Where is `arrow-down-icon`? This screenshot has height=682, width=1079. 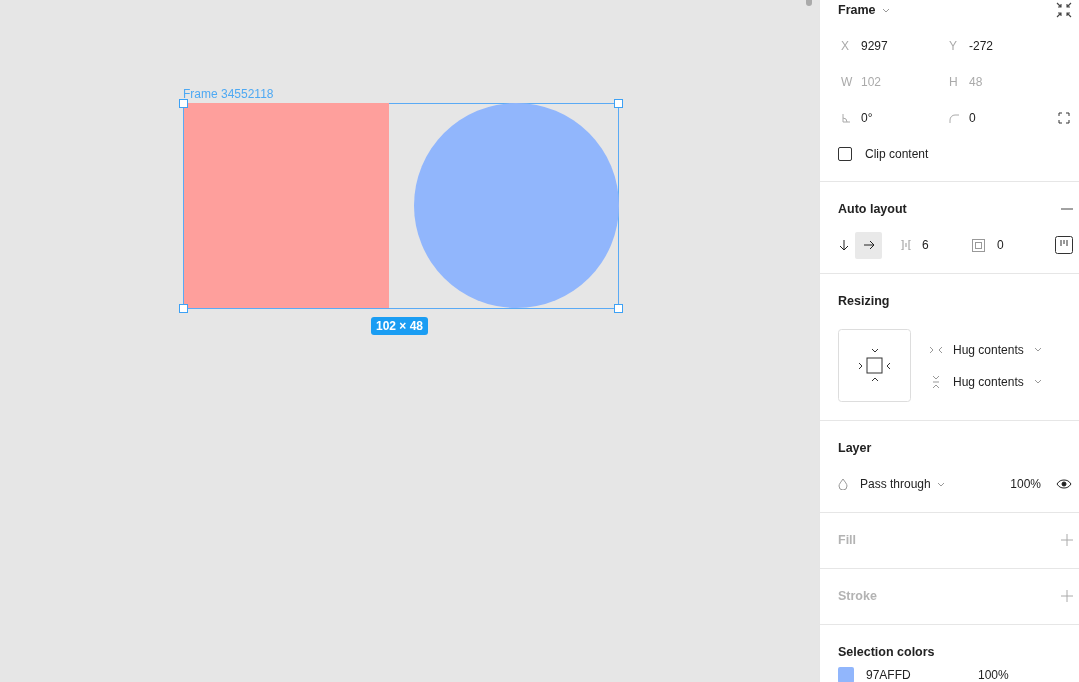 arrow-down-icon is located at coordinates (843, 245).